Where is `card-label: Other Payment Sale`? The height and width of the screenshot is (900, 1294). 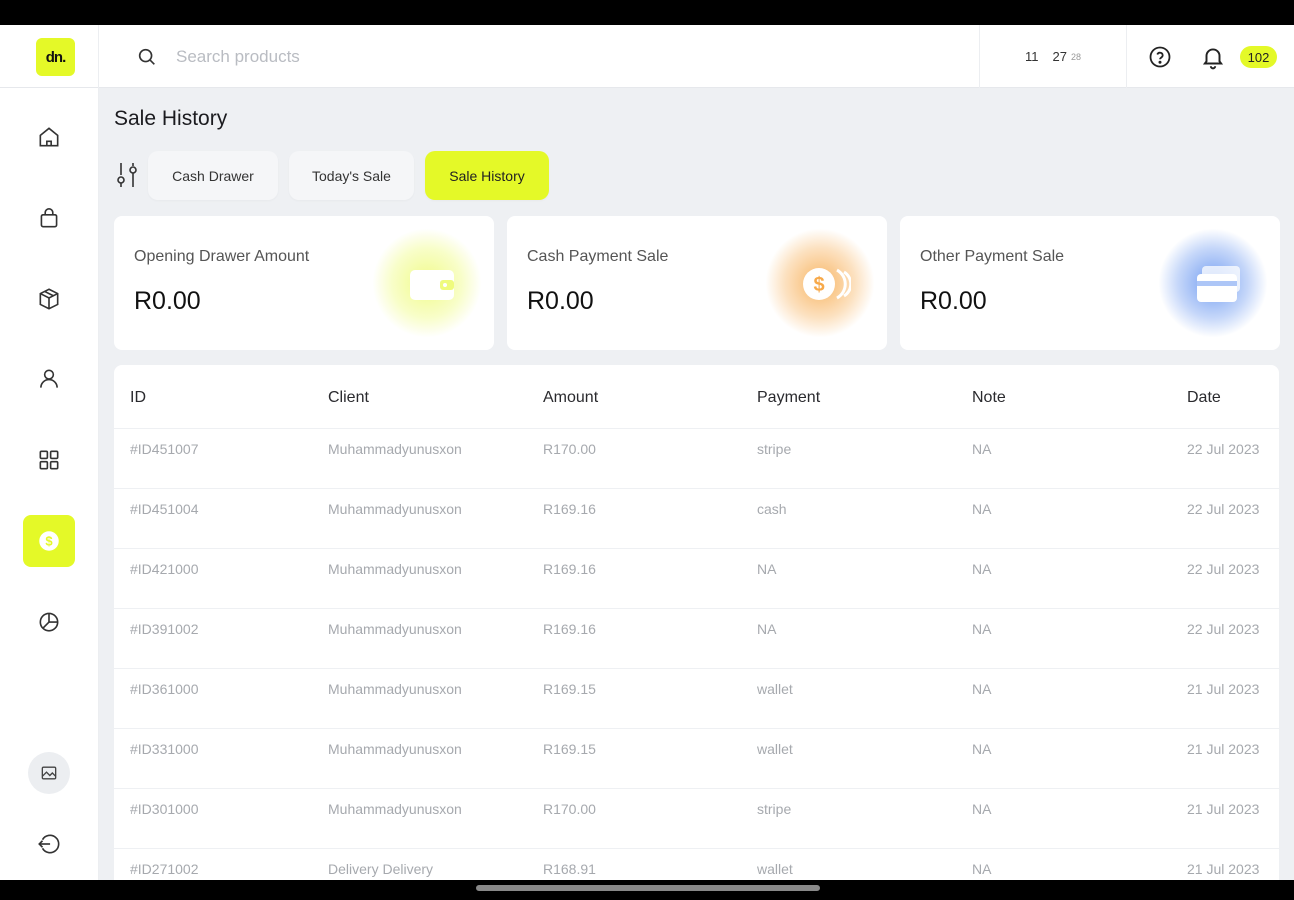 card-label: Other Payment Sale is located at coordinates (992, 256).